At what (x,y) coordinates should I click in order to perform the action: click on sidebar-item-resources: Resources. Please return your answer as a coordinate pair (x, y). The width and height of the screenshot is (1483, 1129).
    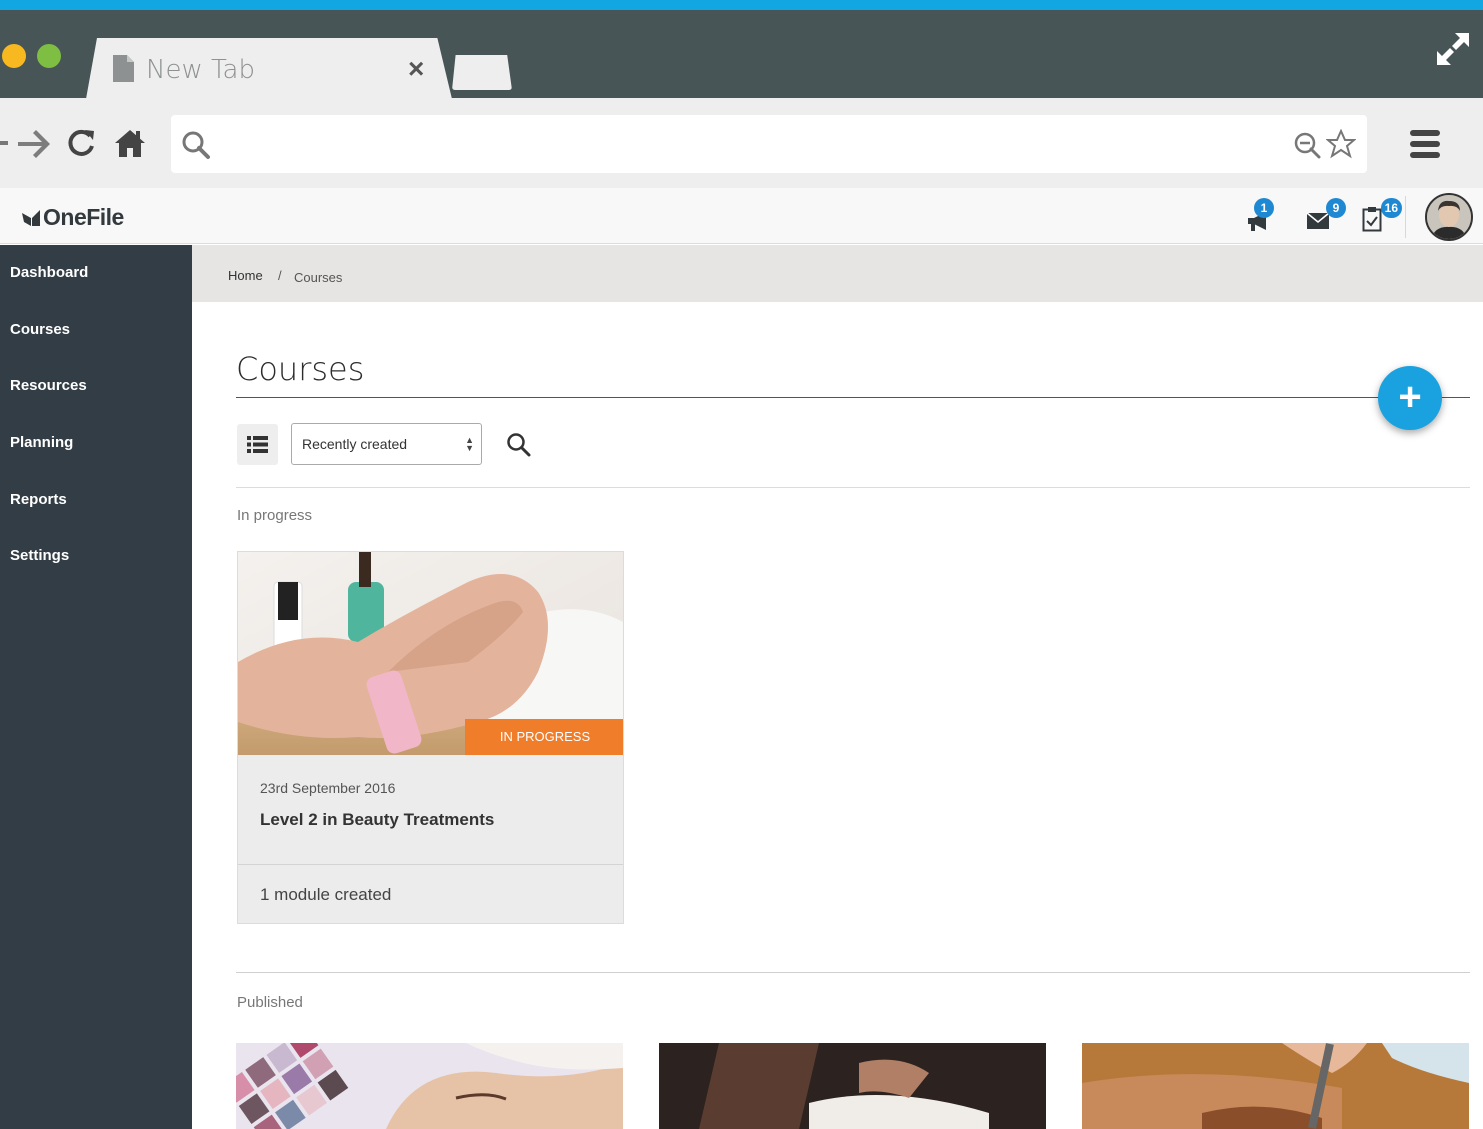
    Looking at the image, I should click on (48, 385).